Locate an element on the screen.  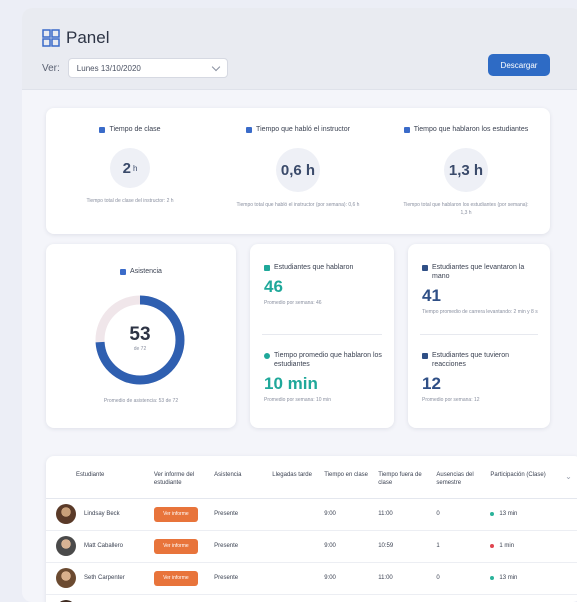
attendance-icon is located at coordinates (123, 271).